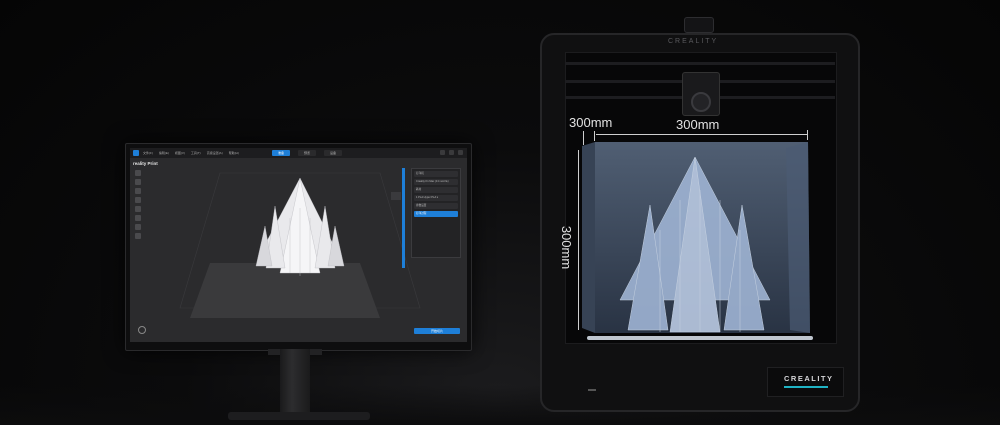  What do you see at coordinates (567, 247) in the screenshot?
I see `height-label: 300mm` at bounding box center [567, 247].